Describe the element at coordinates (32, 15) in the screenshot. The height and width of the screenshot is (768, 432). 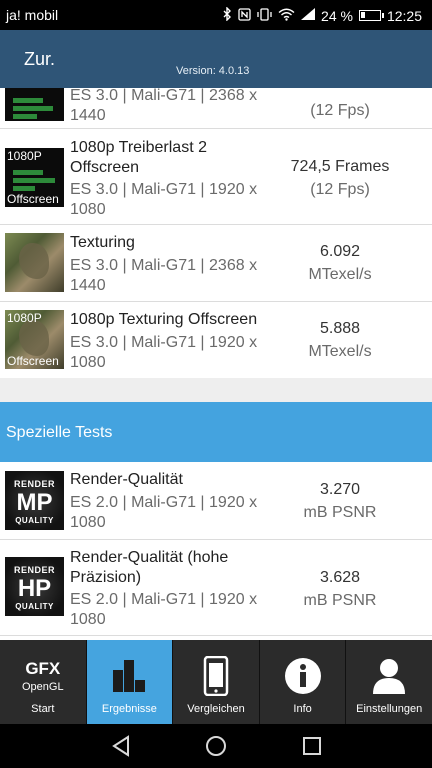
I see `carrier-label: ja! mobil` at that location.